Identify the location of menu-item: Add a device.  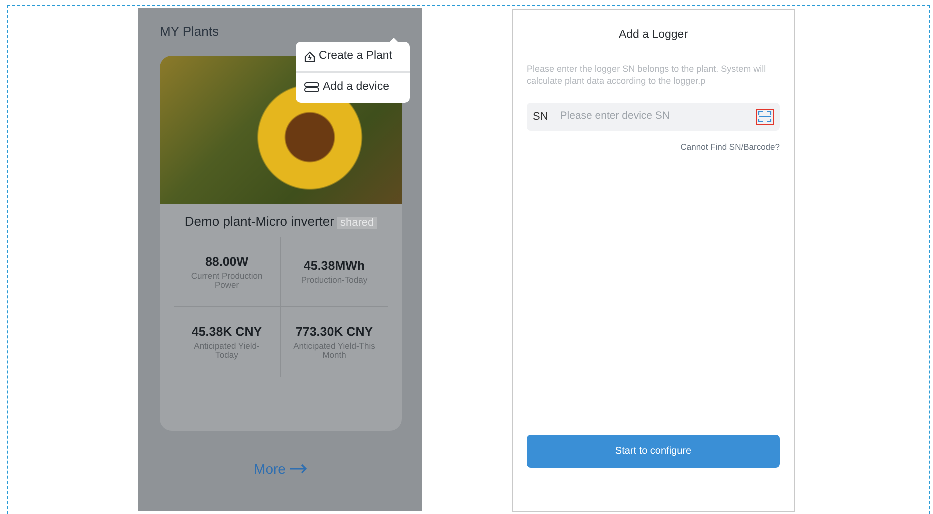
(353, 86).